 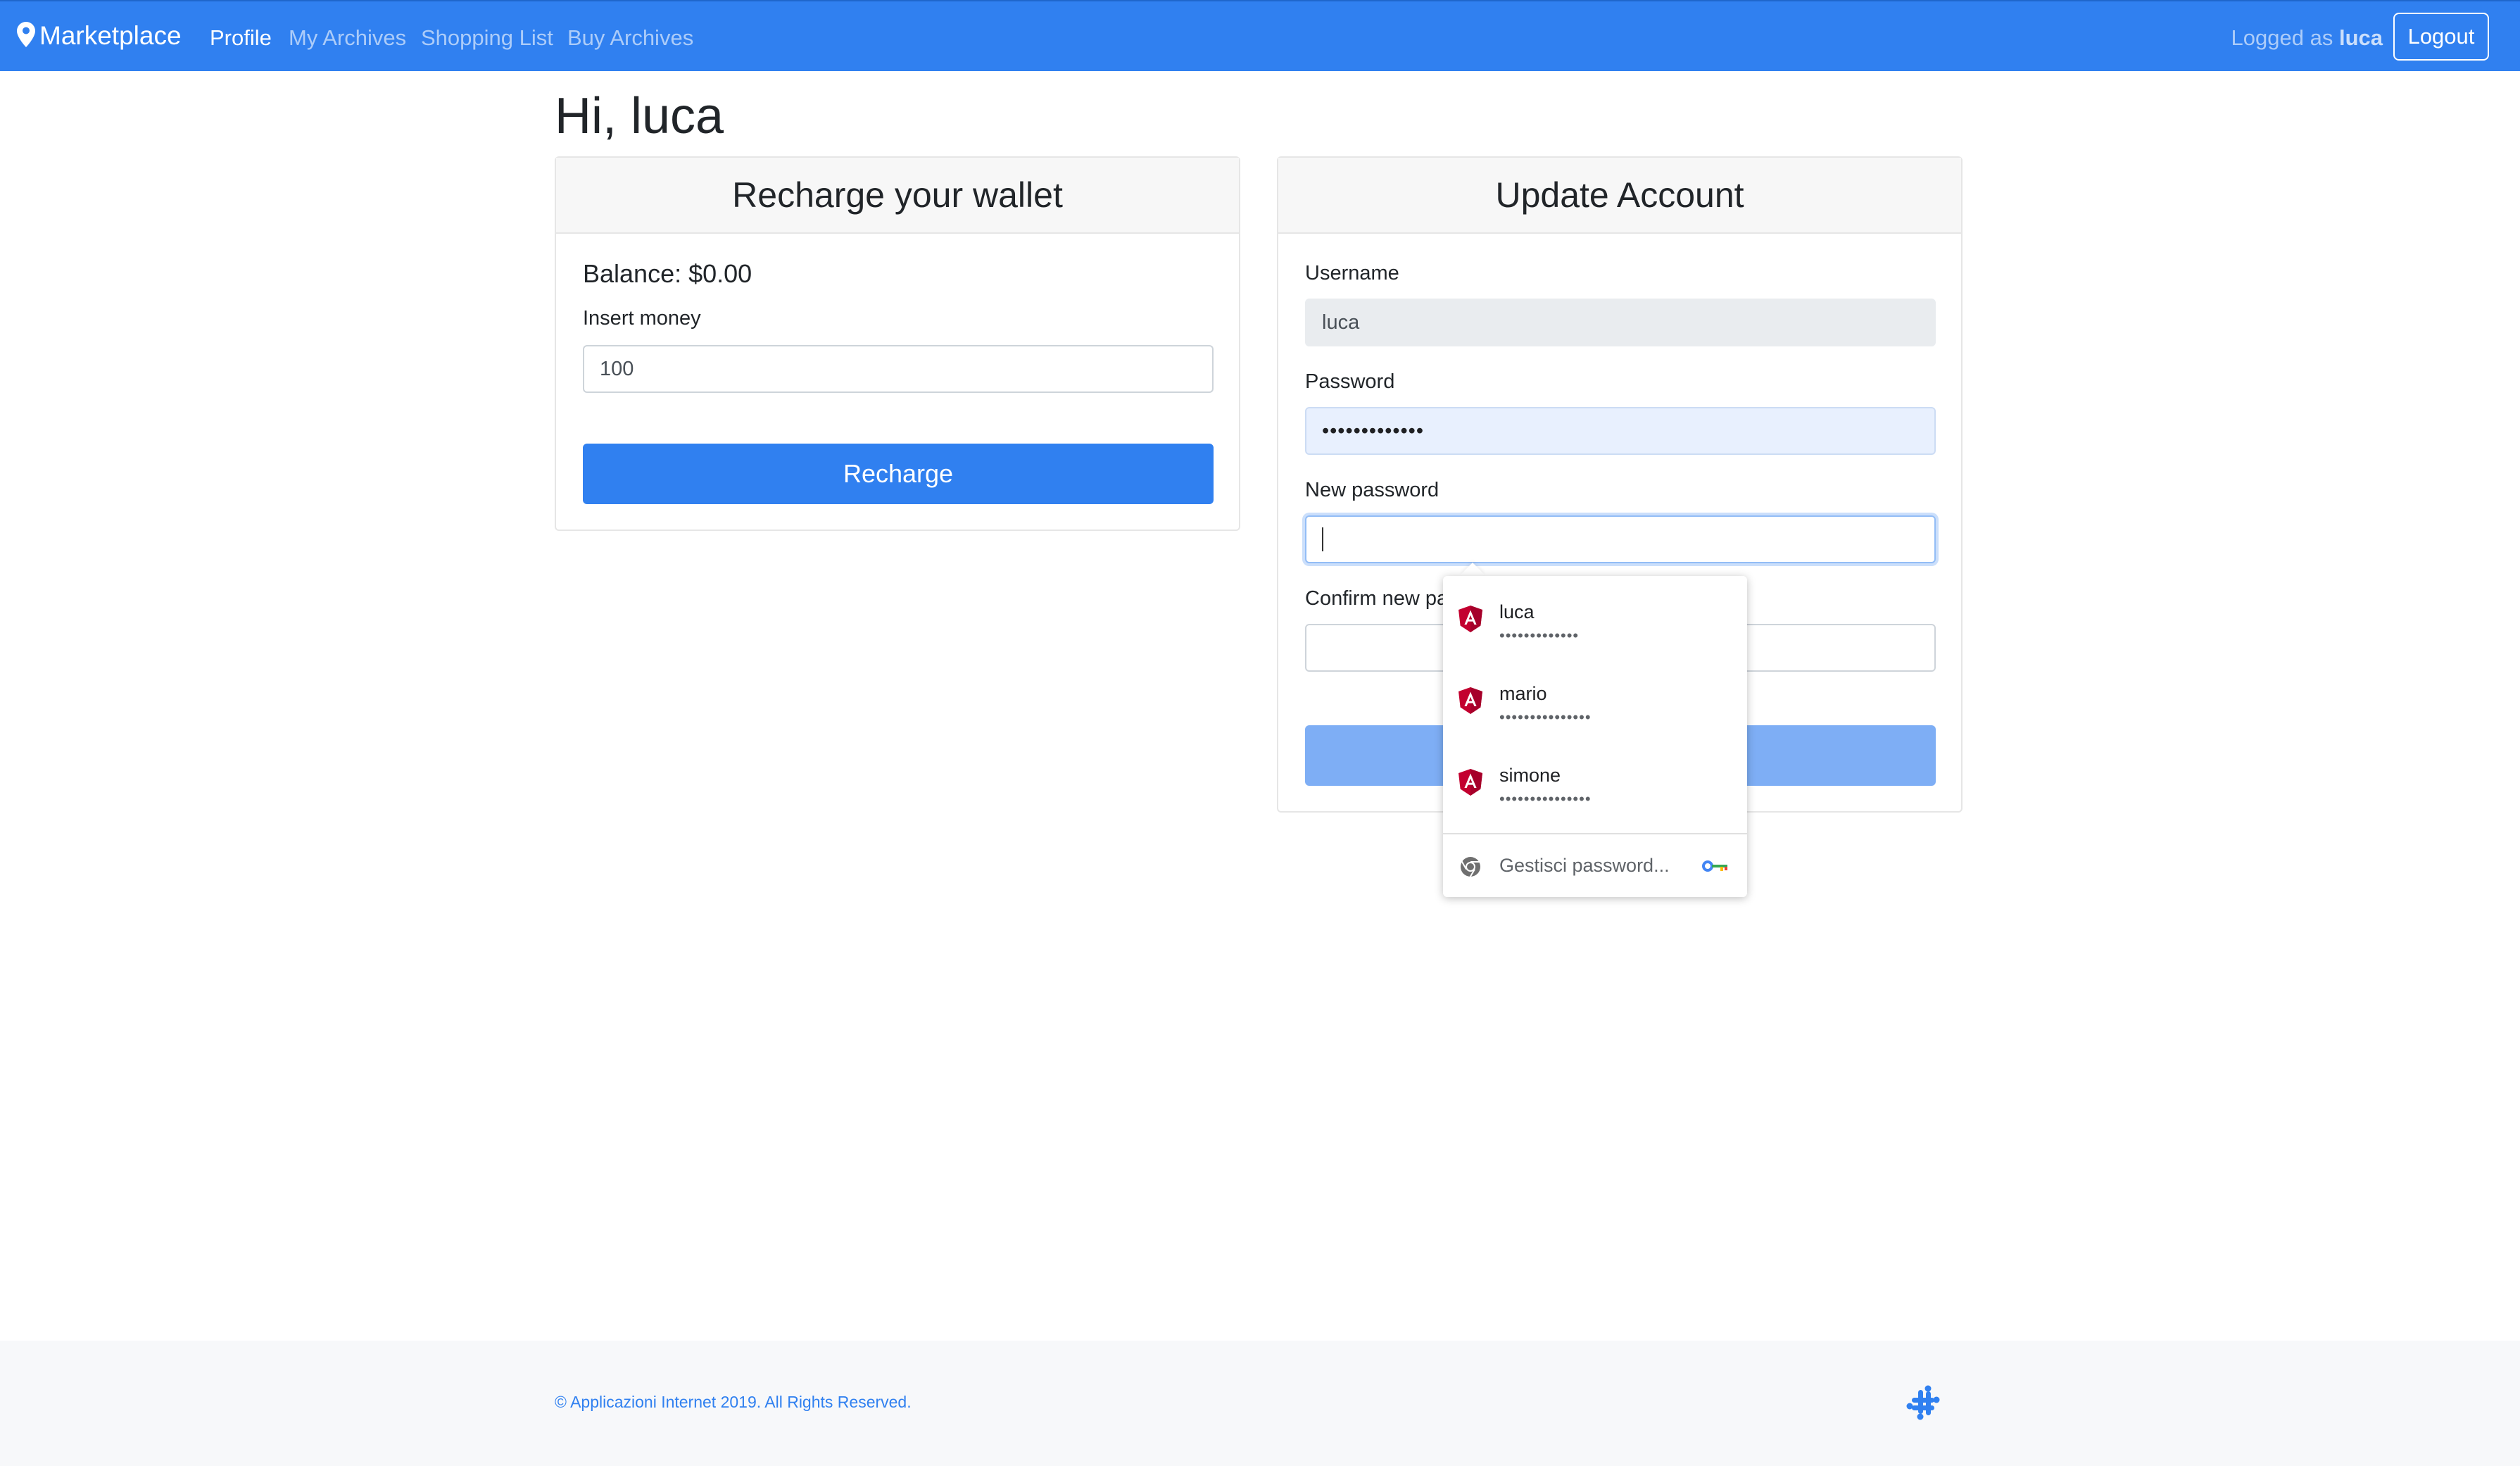 What do you see at coordinates (1372, 490) in the screenshot?
I see `new-password-label: New password` at bounding box center [1372, 490].